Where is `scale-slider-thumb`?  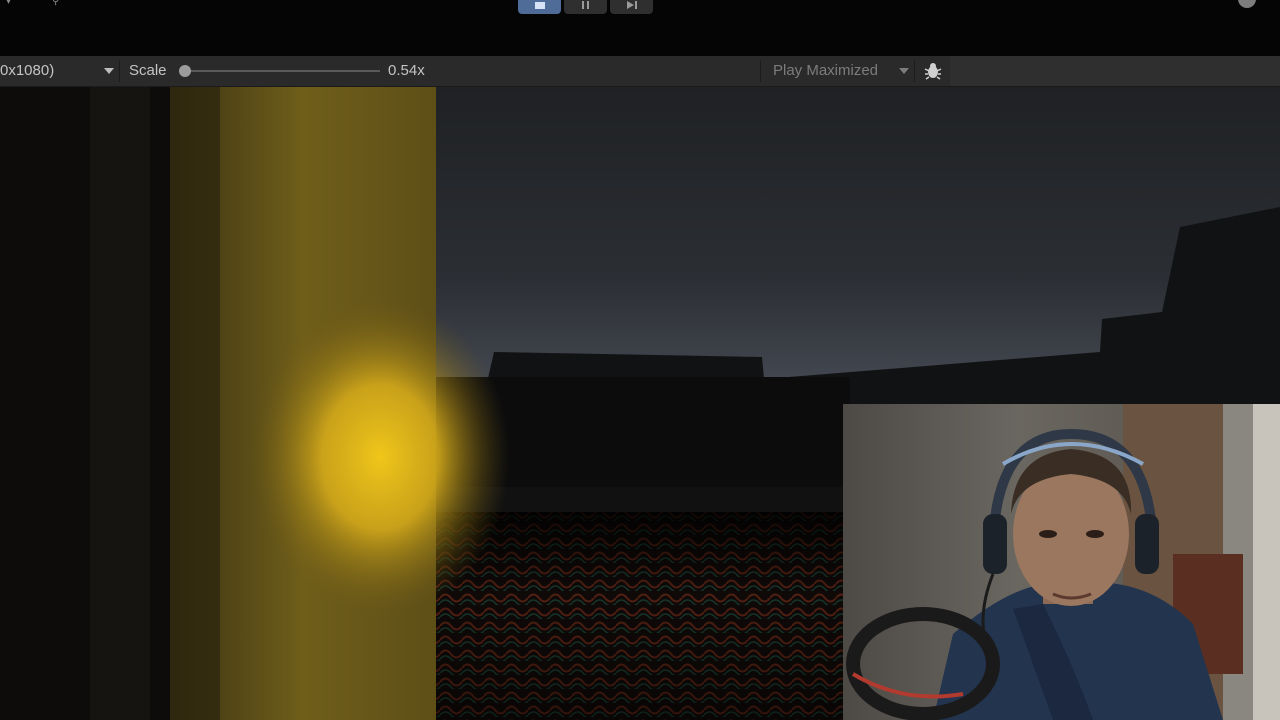
scale-slider-thumb is located at coordinates (185, 71).